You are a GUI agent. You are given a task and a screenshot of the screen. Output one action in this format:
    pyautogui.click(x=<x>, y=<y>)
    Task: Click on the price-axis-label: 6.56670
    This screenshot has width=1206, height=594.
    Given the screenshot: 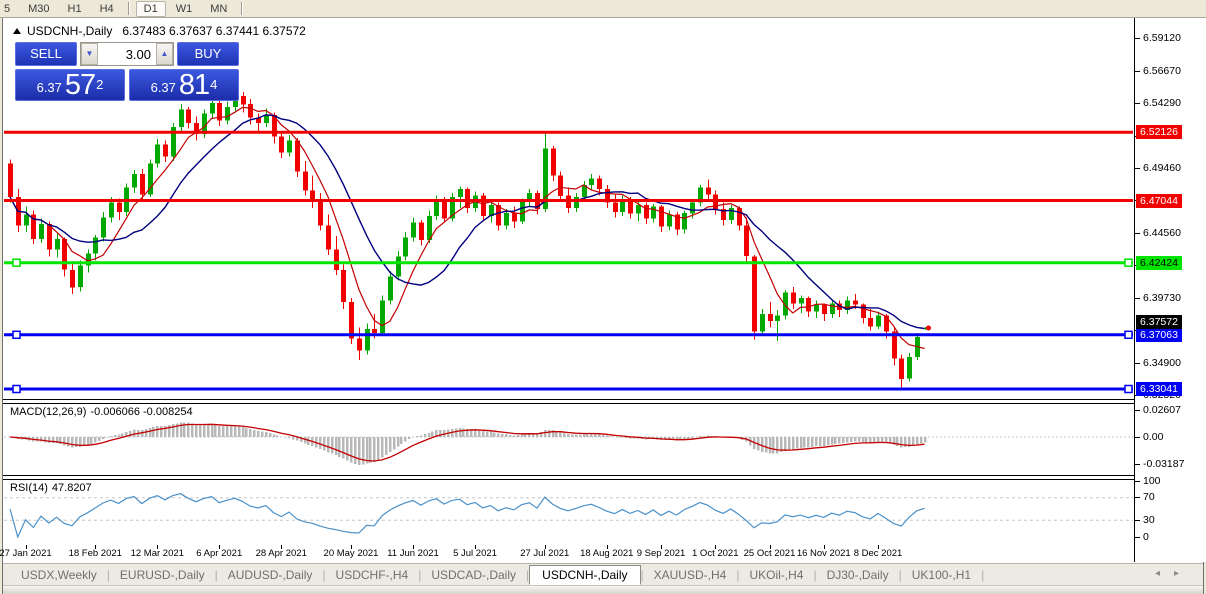 What is the action you would take?
    pyautogui.click(x=1158, y=71)
    